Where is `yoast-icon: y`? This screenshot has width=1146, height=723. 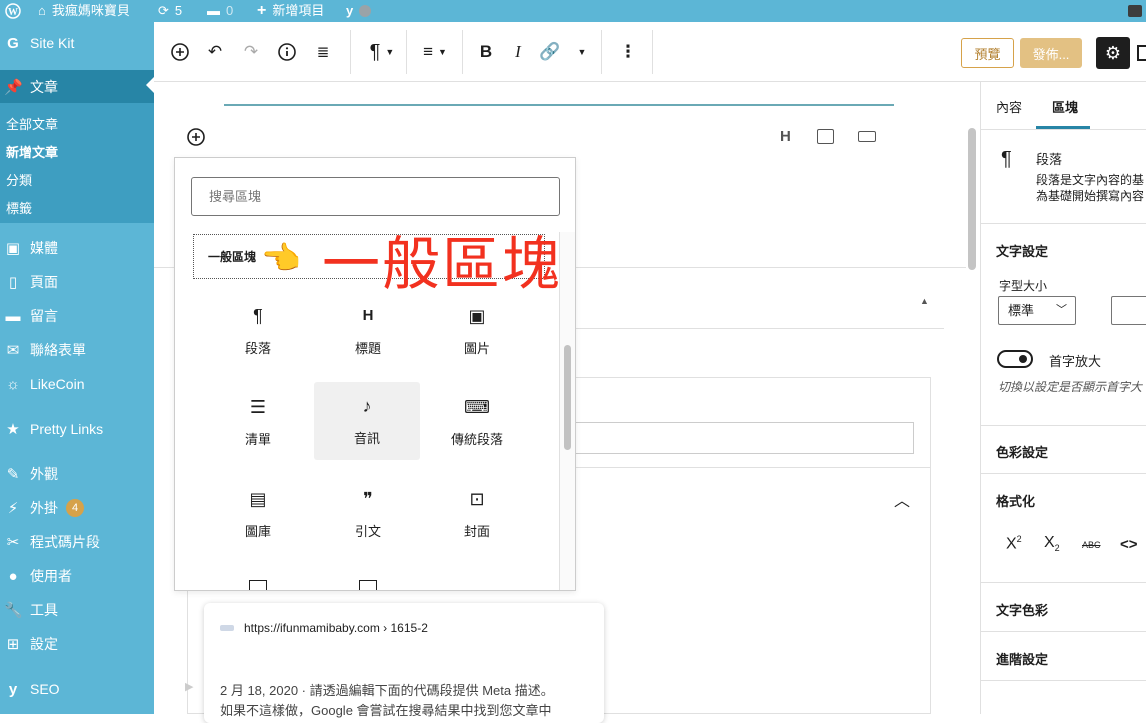 yoast-icon: y is located at coordinates (13, 689).